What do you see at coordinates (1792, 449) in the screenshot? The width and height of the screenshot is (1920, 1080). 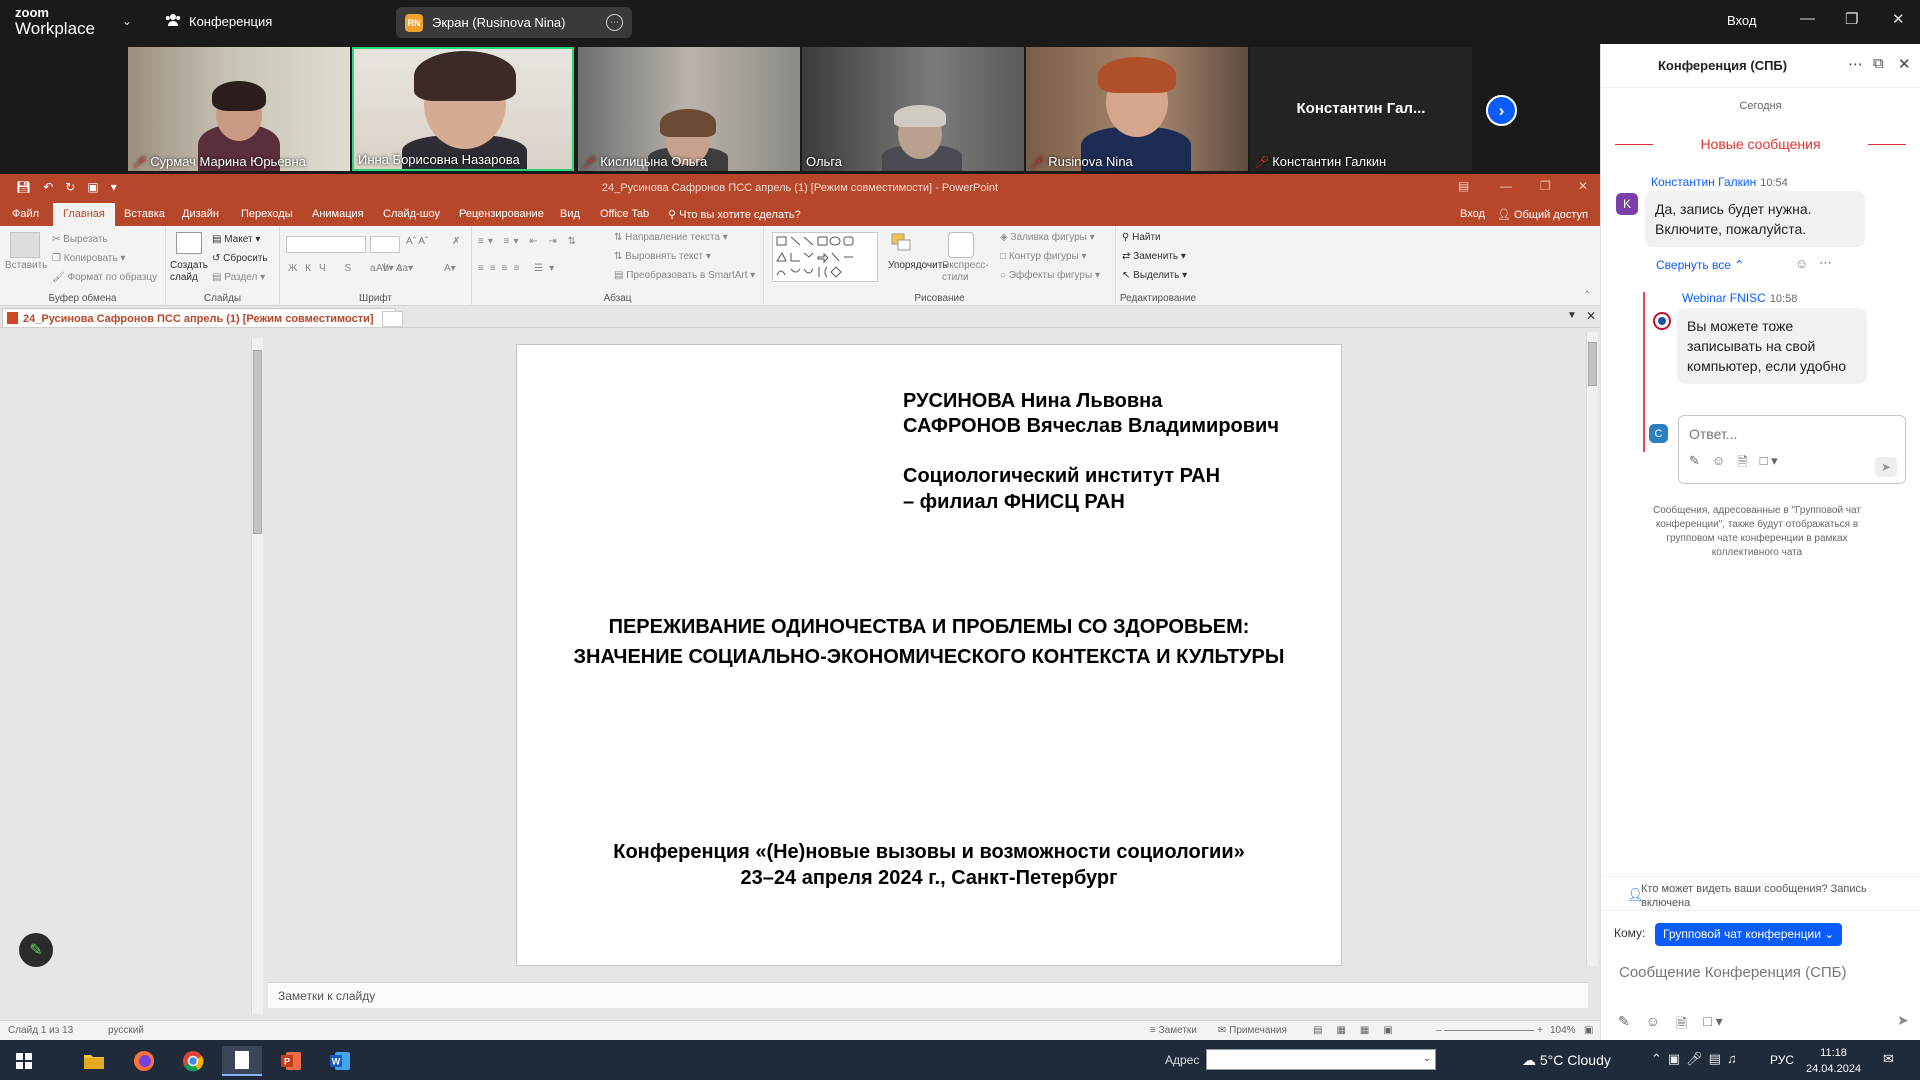 I see `reply-input: Ответ... ✎ ☺ 🗎︎ □ ▾ ➤` at bounding box center [1792, 449].